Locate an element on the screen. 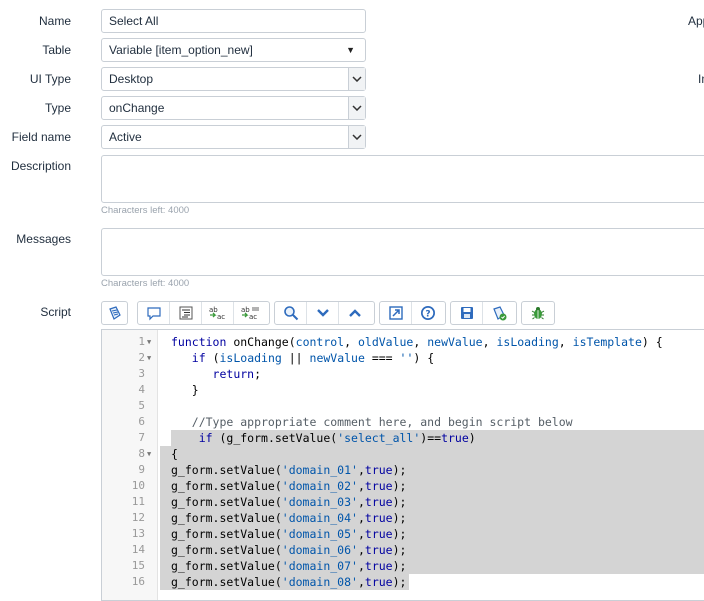 This screenshot has width=704, height=601. script-toolbar-group-4: ? is located at coordinates (412, 313).